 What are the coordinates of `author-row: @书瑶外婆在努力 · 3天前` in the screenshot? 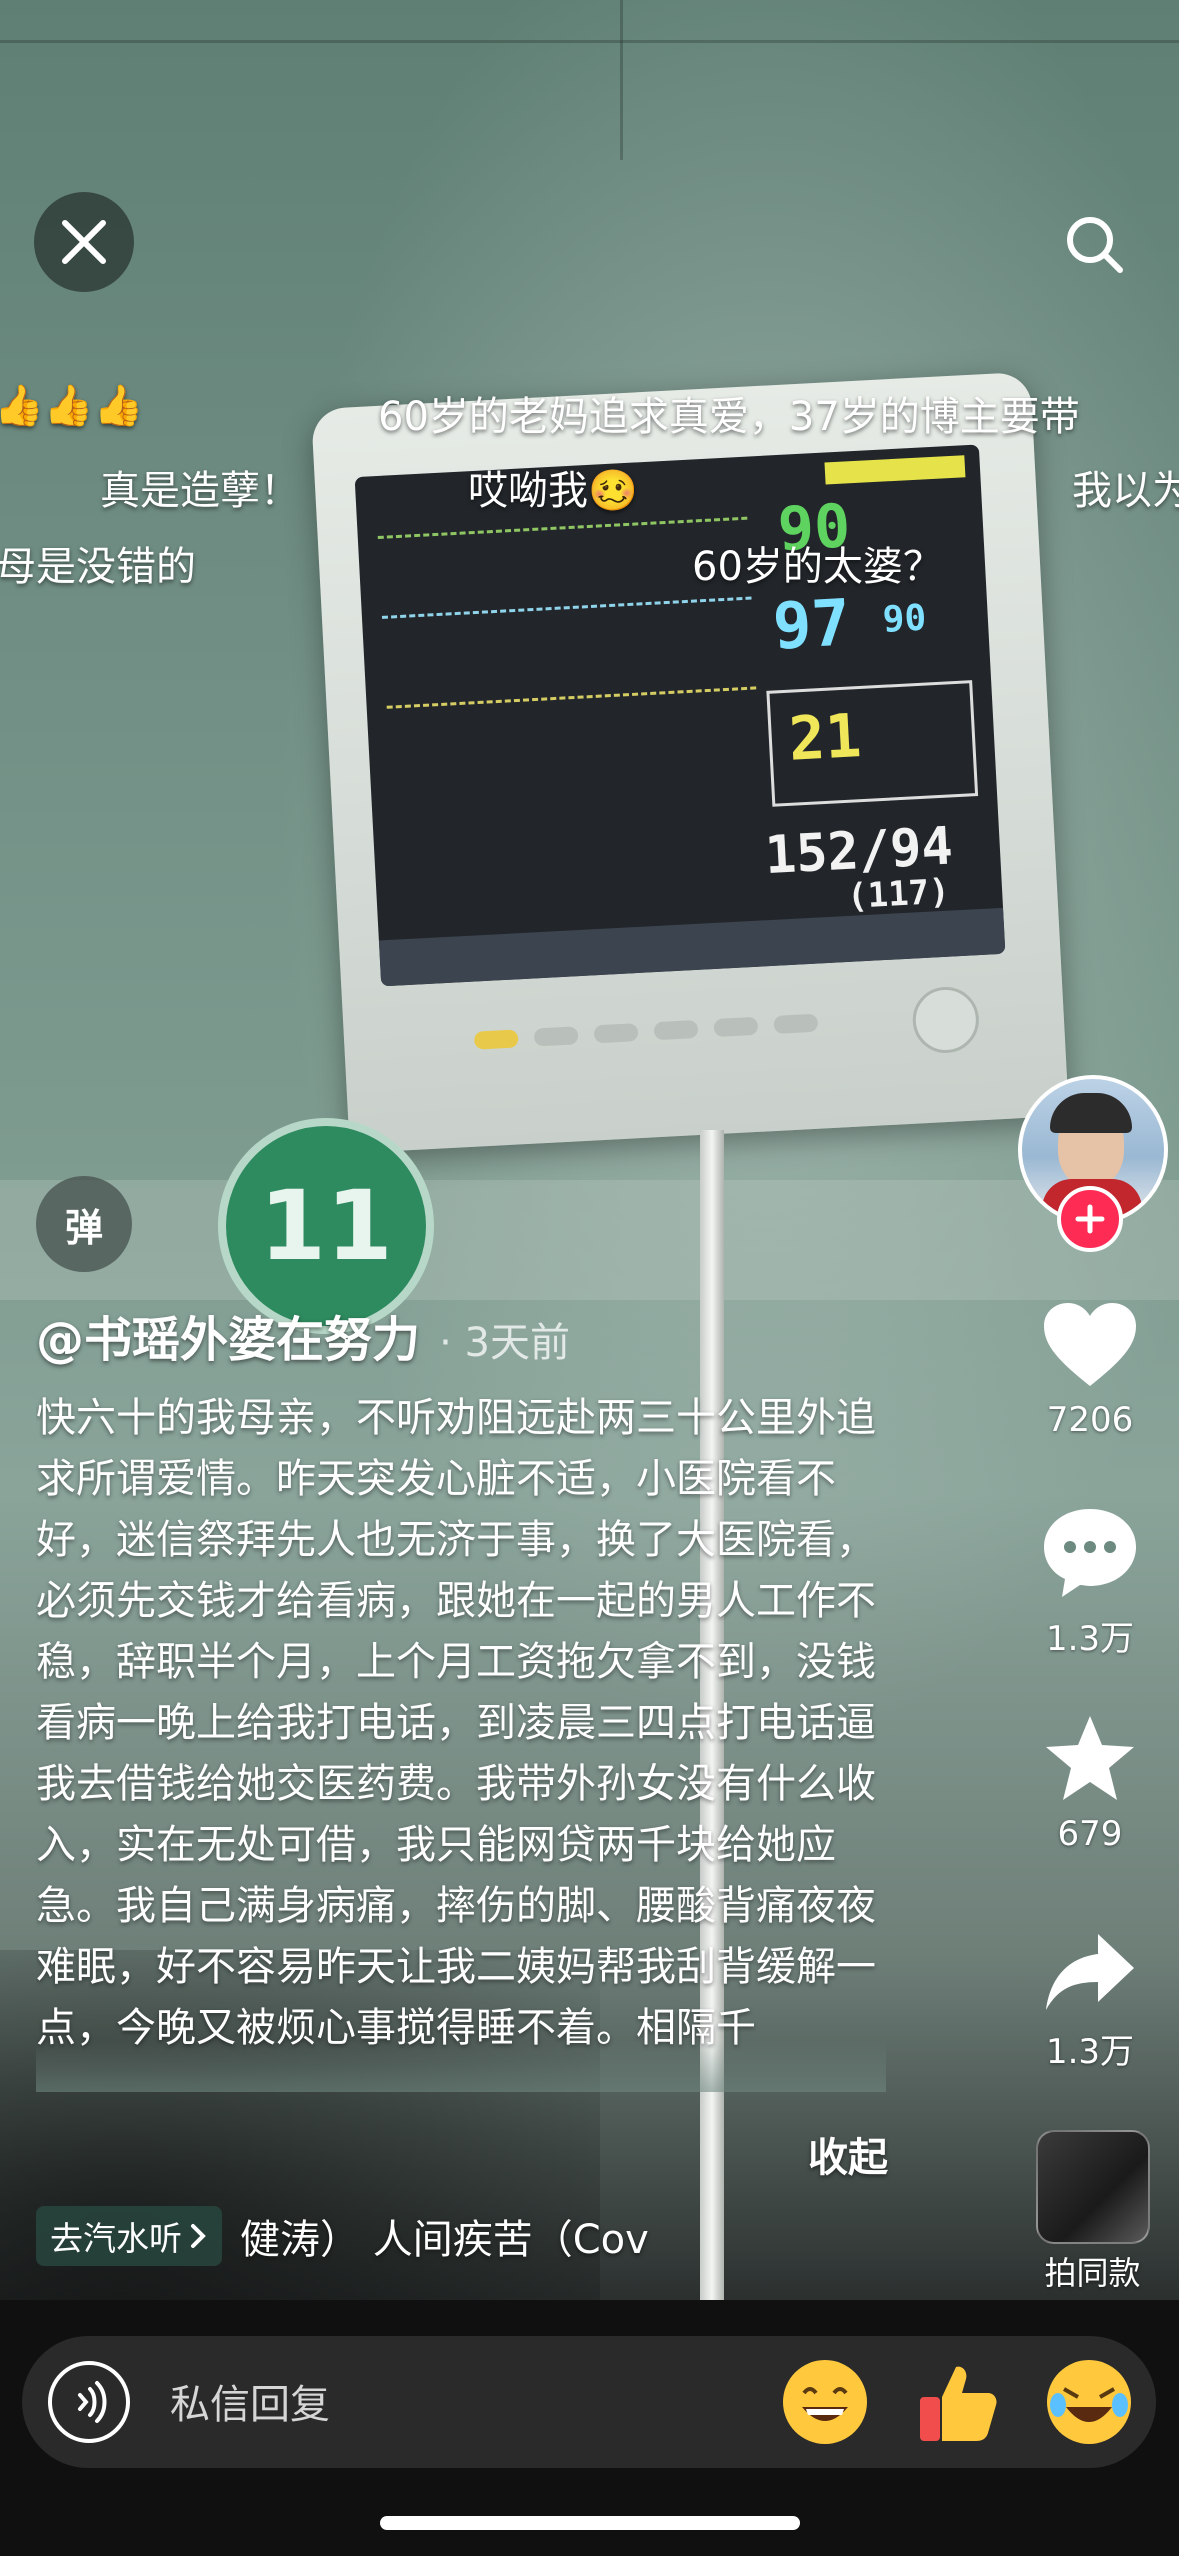 It's located at (303, 1335).